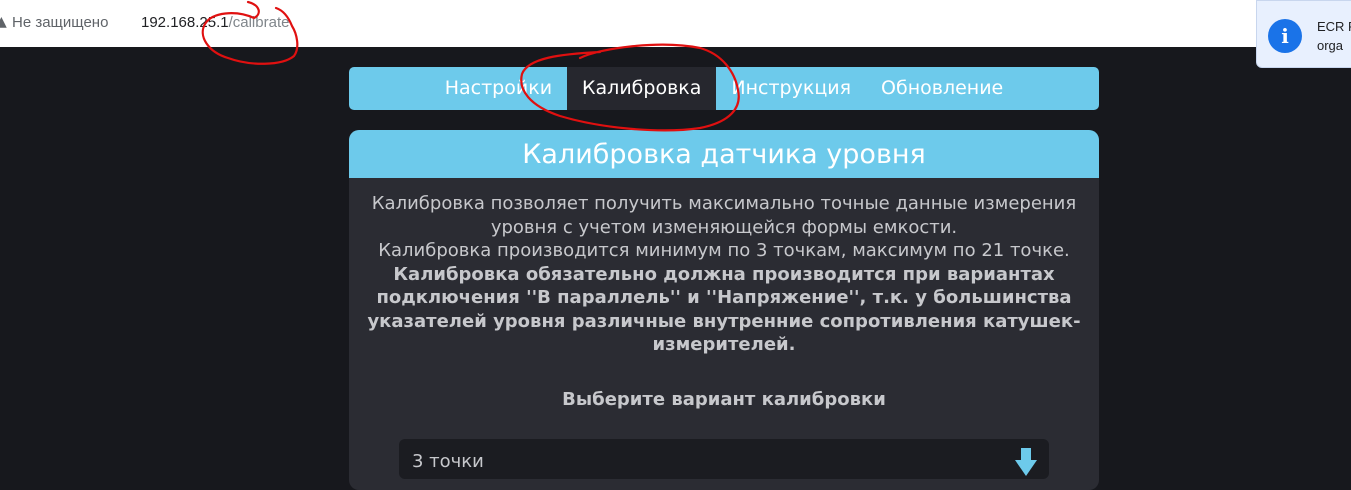 The image size is (1351, 490). What do you see at coordinates (1026, 462) in the screenshot?
I see `chevron-down-icon` at bounding box center [1026, 462].